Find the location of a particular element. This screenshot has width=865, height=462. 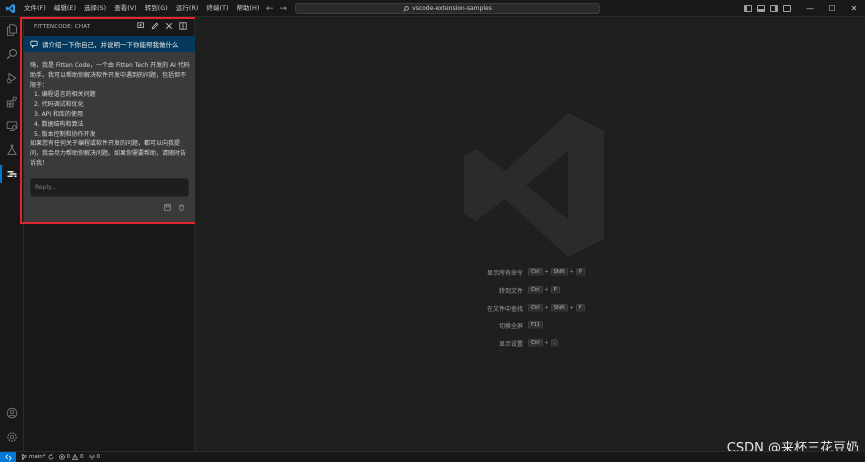

toggle-panel-icon is located at coordinates (761, 8).